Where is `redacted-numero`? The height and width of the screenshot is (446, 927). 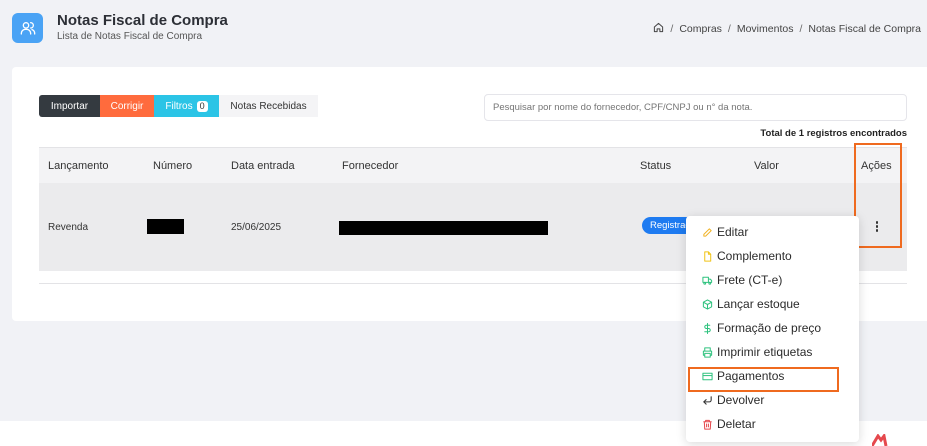 redacted-numero is located at coordinates (165, 226).